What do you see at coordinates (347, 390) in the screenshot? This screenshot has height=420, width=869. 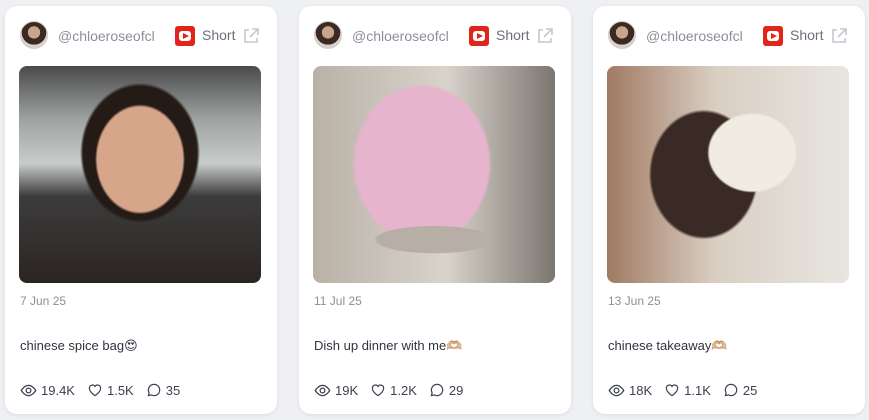 I see `views-count: 19K` at bounding box center [347, 390].